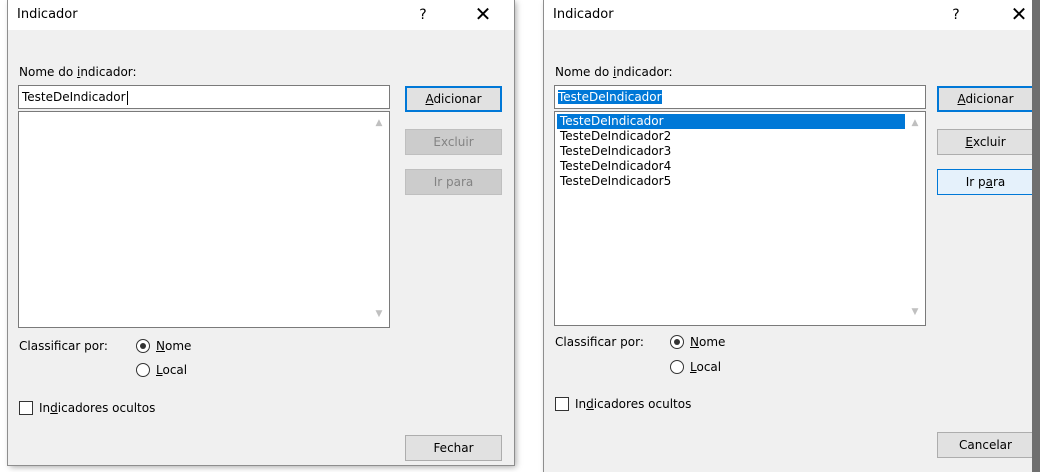 Image resolution: width=1040 pixels, height=472 pixels. I want to click on list-item: TesteDeIndicador4, so click(731, 166).